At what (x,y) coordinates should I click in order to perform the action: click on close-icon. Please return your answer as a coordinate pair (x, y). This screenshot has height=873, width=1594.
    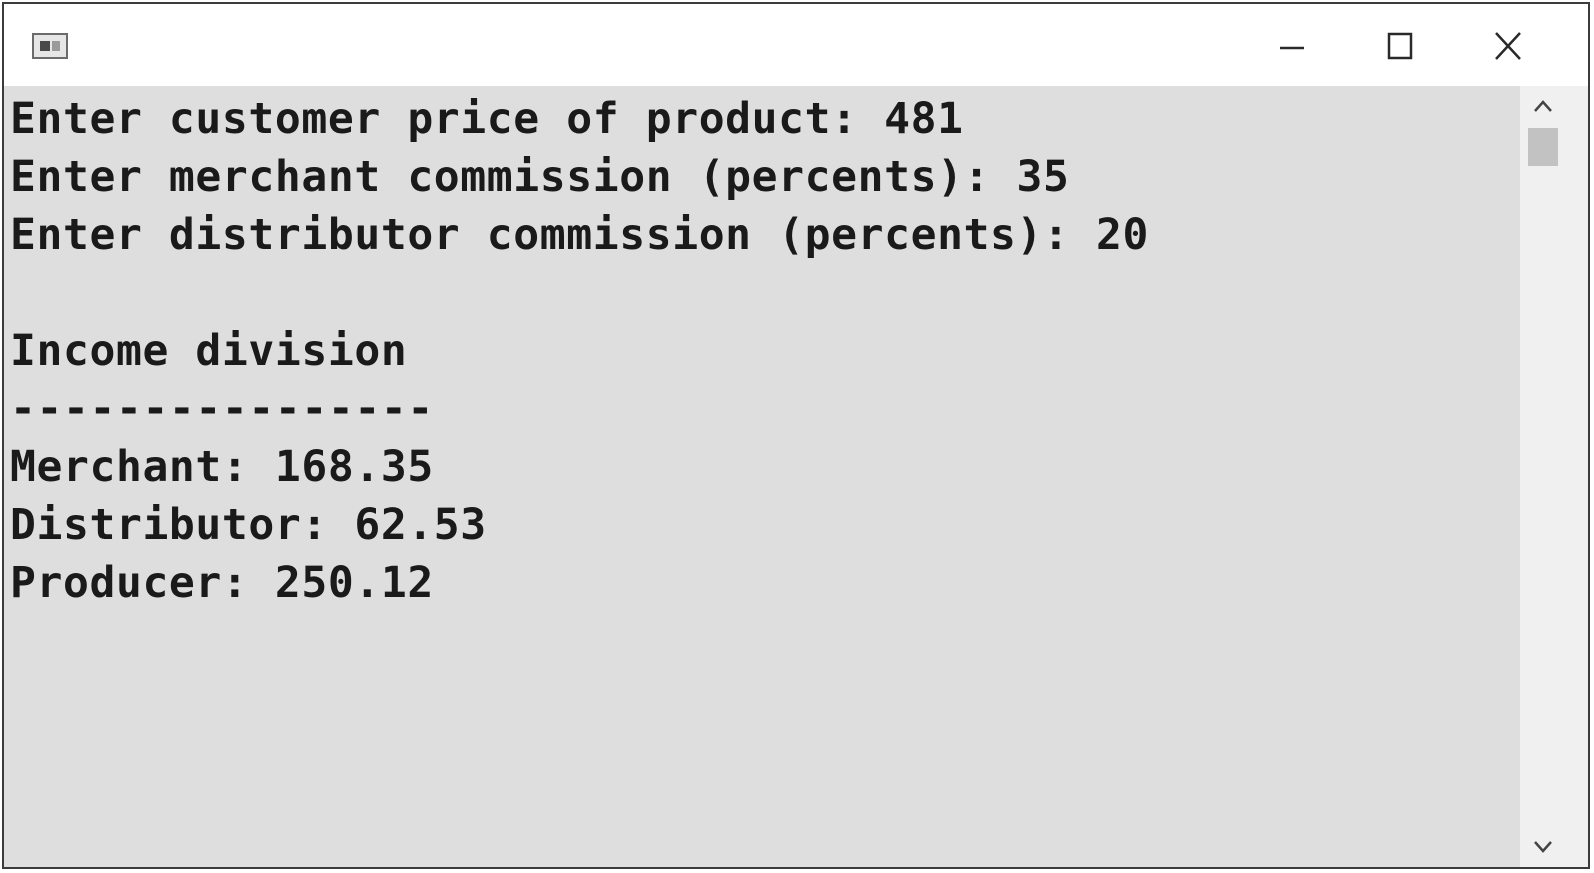
    Looking at the image, I should click on (1508, 46).